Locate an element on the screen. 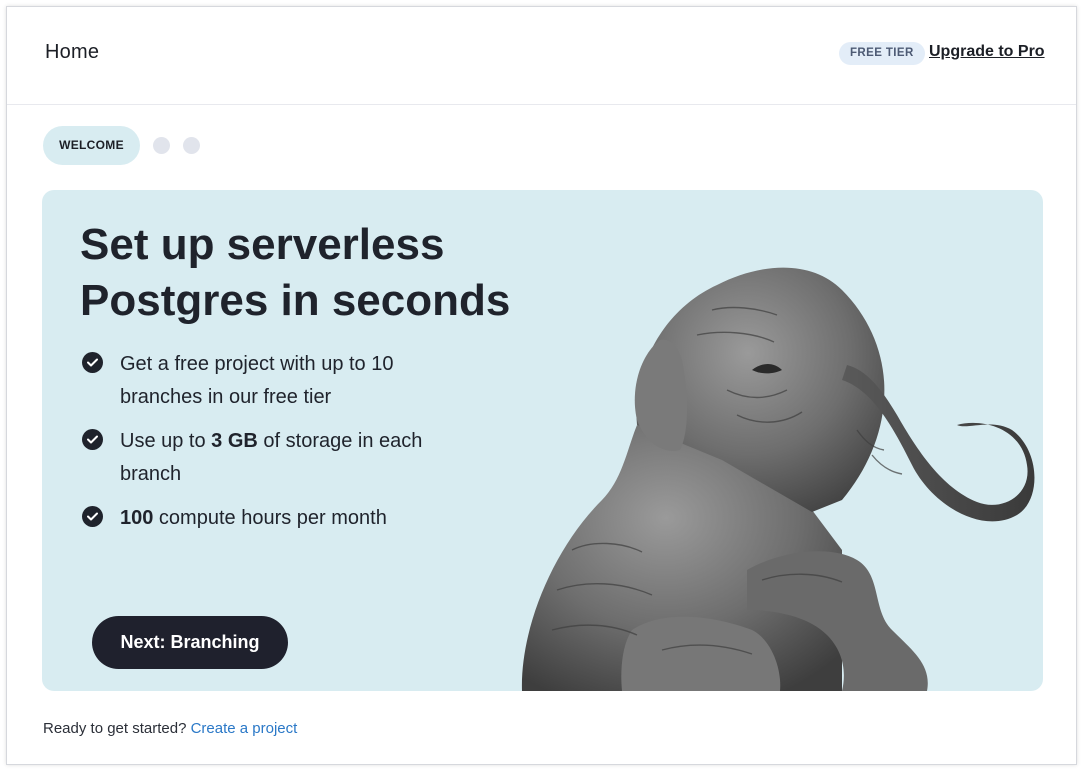 This screenshot has width=1084, height=772. upgrade-to-pro-link: Upgrade to Pro is located at coordinates (987, 52).